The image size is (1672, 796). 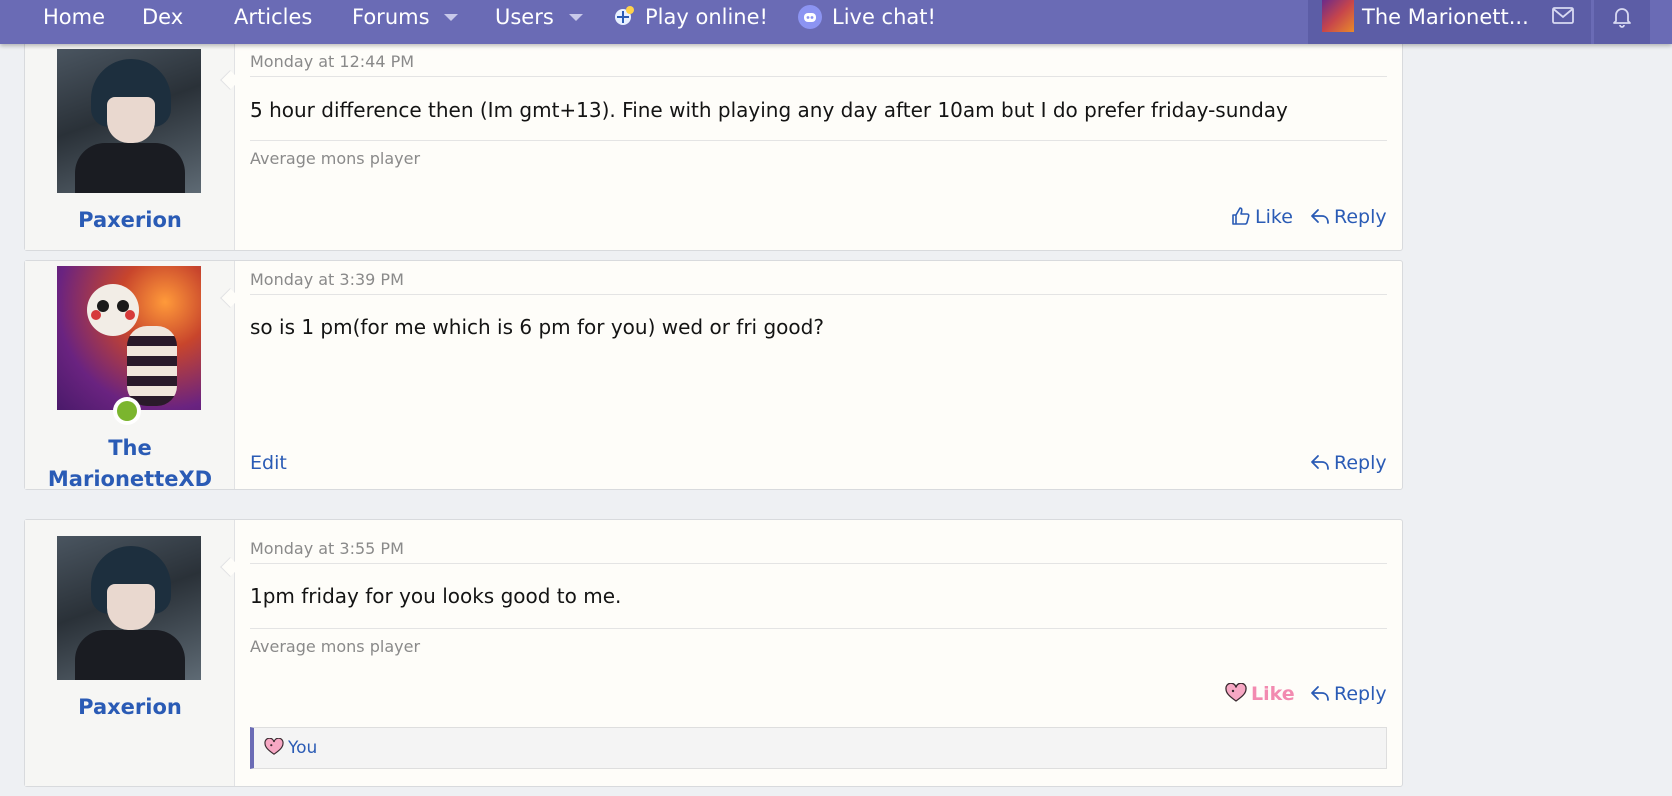 What do you see at coordinates (162, 17) in the screenshot?
I see `nav-dex: Dex` at bounding box center [162, 17].